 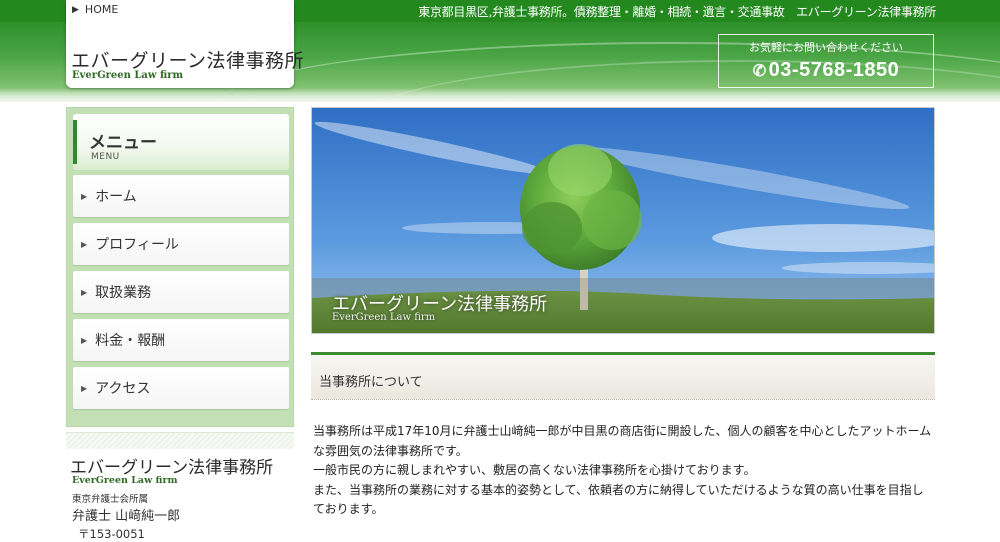 What do you see at coordinates (123, 293) in the screenshot?
I see `sidebar-item-label: 取扱業務` at bounding box center [123, 293].